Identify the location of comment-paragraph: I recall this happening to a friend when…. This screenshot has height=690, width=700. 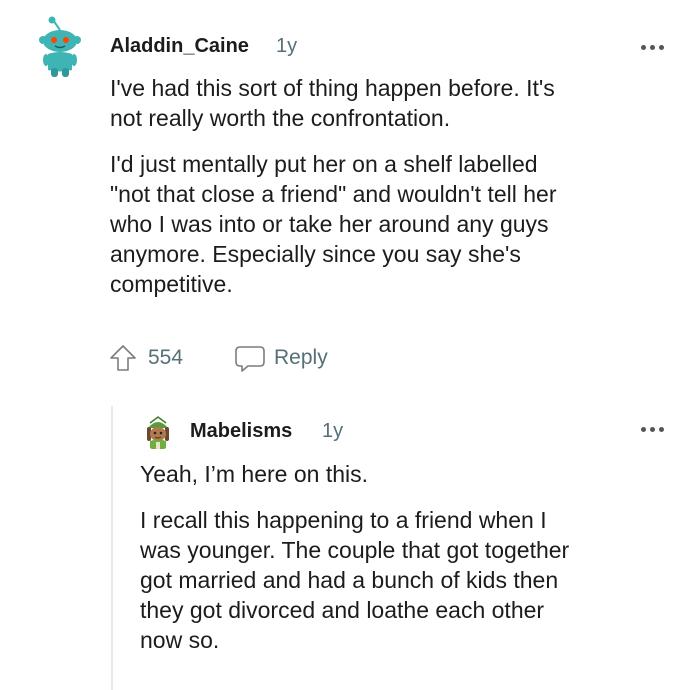
(355, 580).